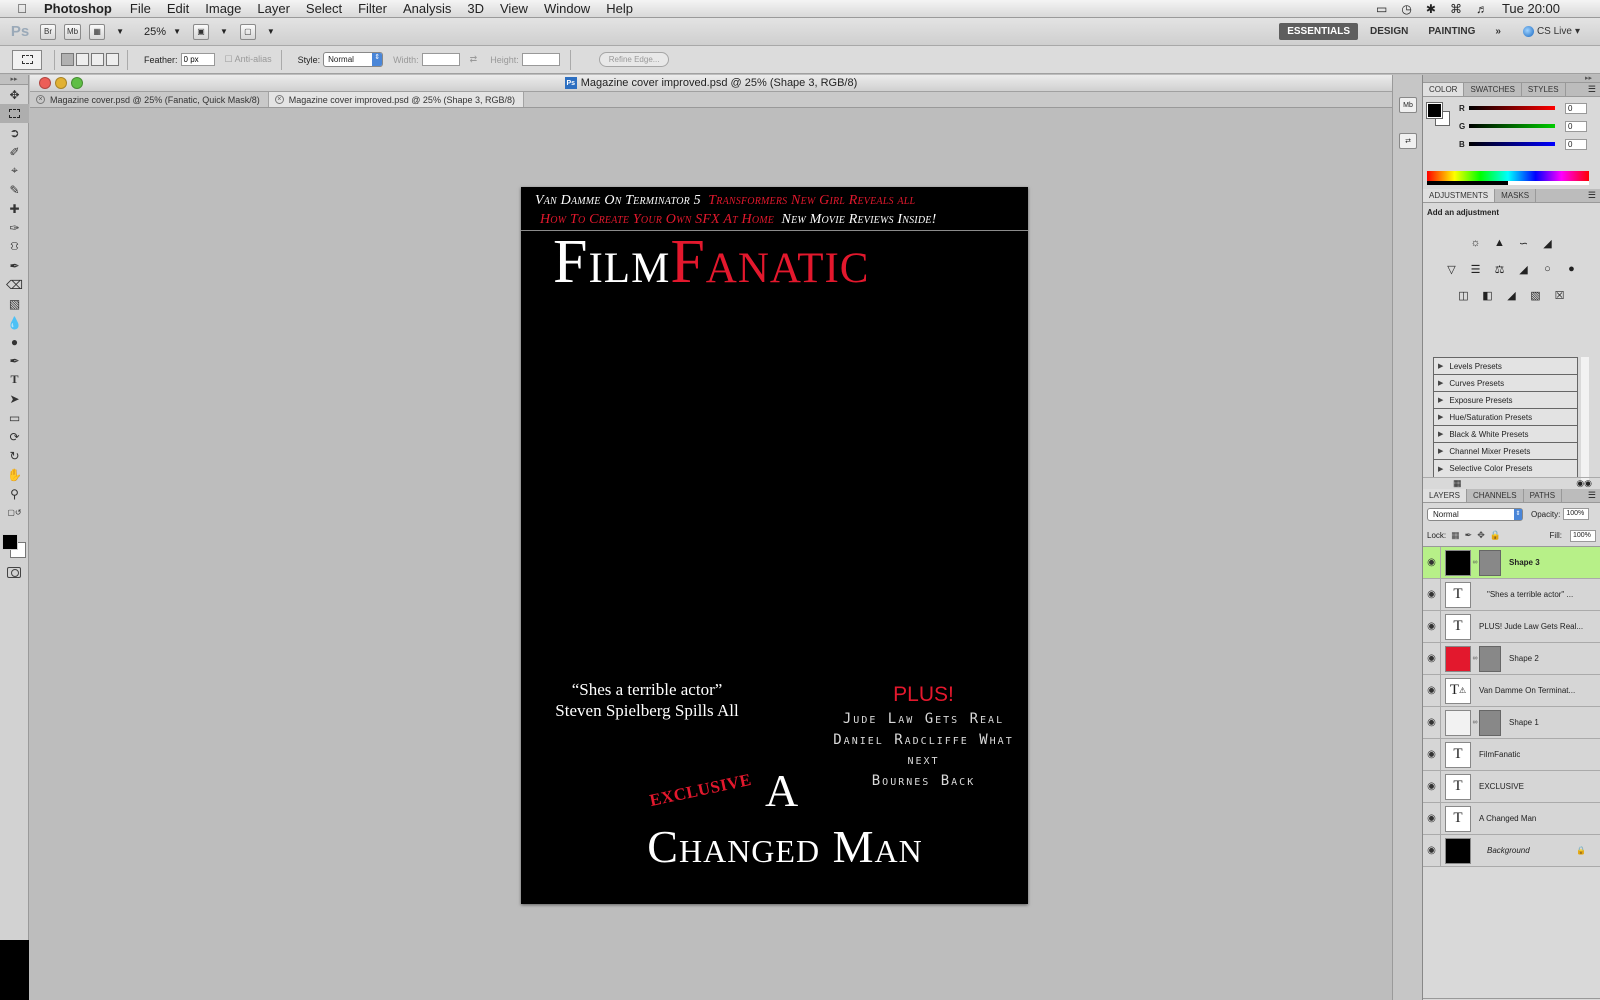 Image resolution: width=1600 pixels, height=1000 pixels. I want to click on tool-preset-picker, so click(27, 59).